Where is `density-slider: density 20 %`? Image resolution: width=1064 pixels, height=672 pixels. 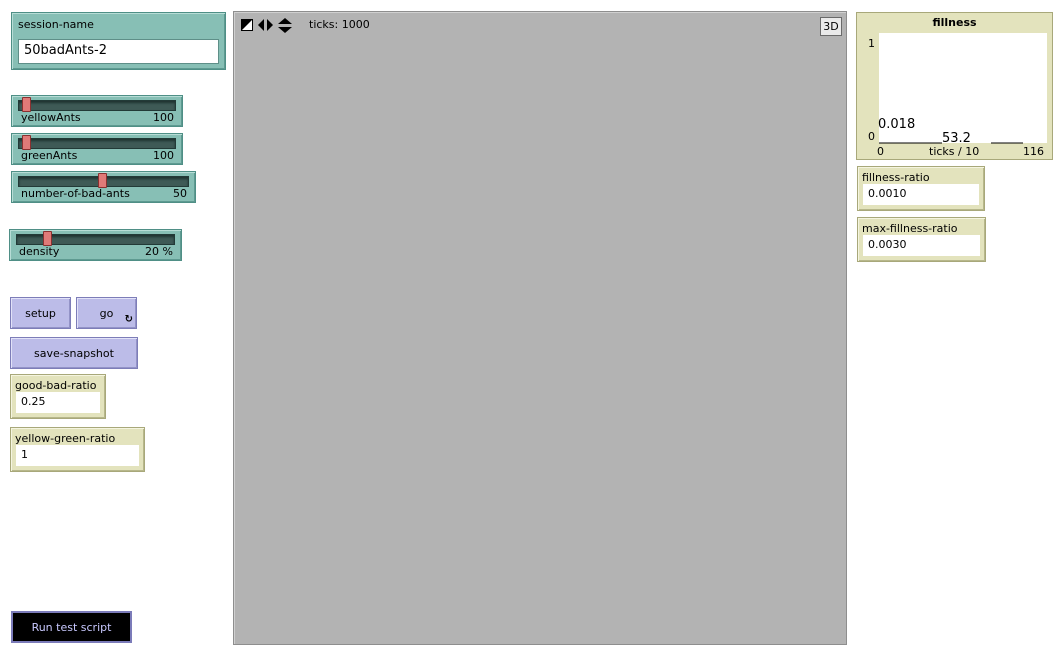 density-slider: density 20 % is located at coordinates (95, 245).